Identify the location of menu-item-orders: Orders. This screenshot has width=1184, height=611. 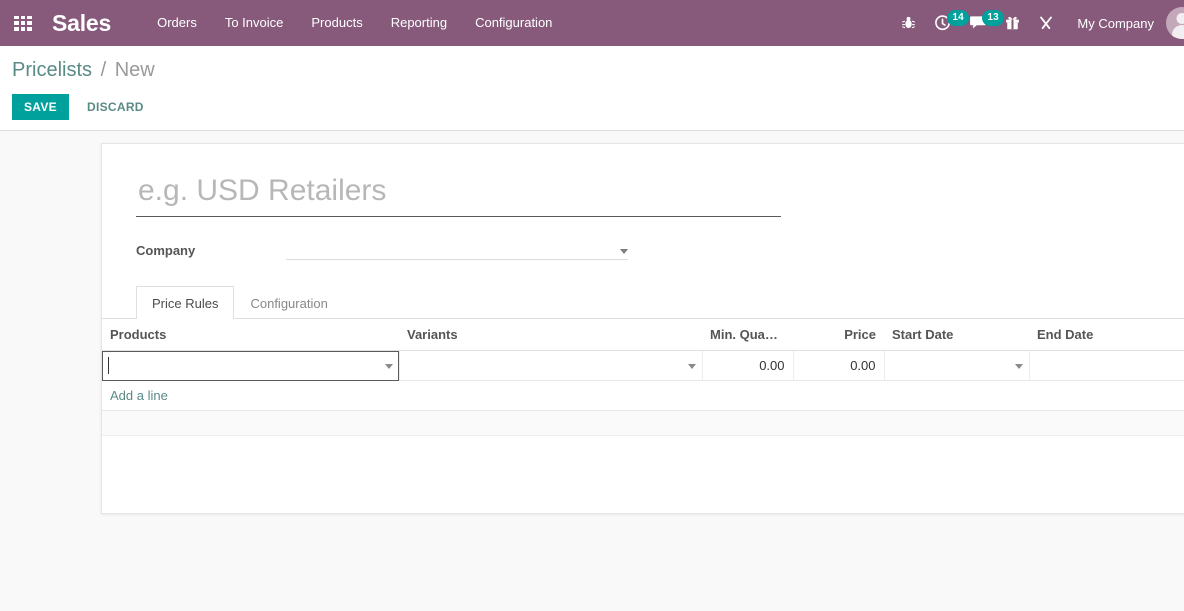
(177, 23).